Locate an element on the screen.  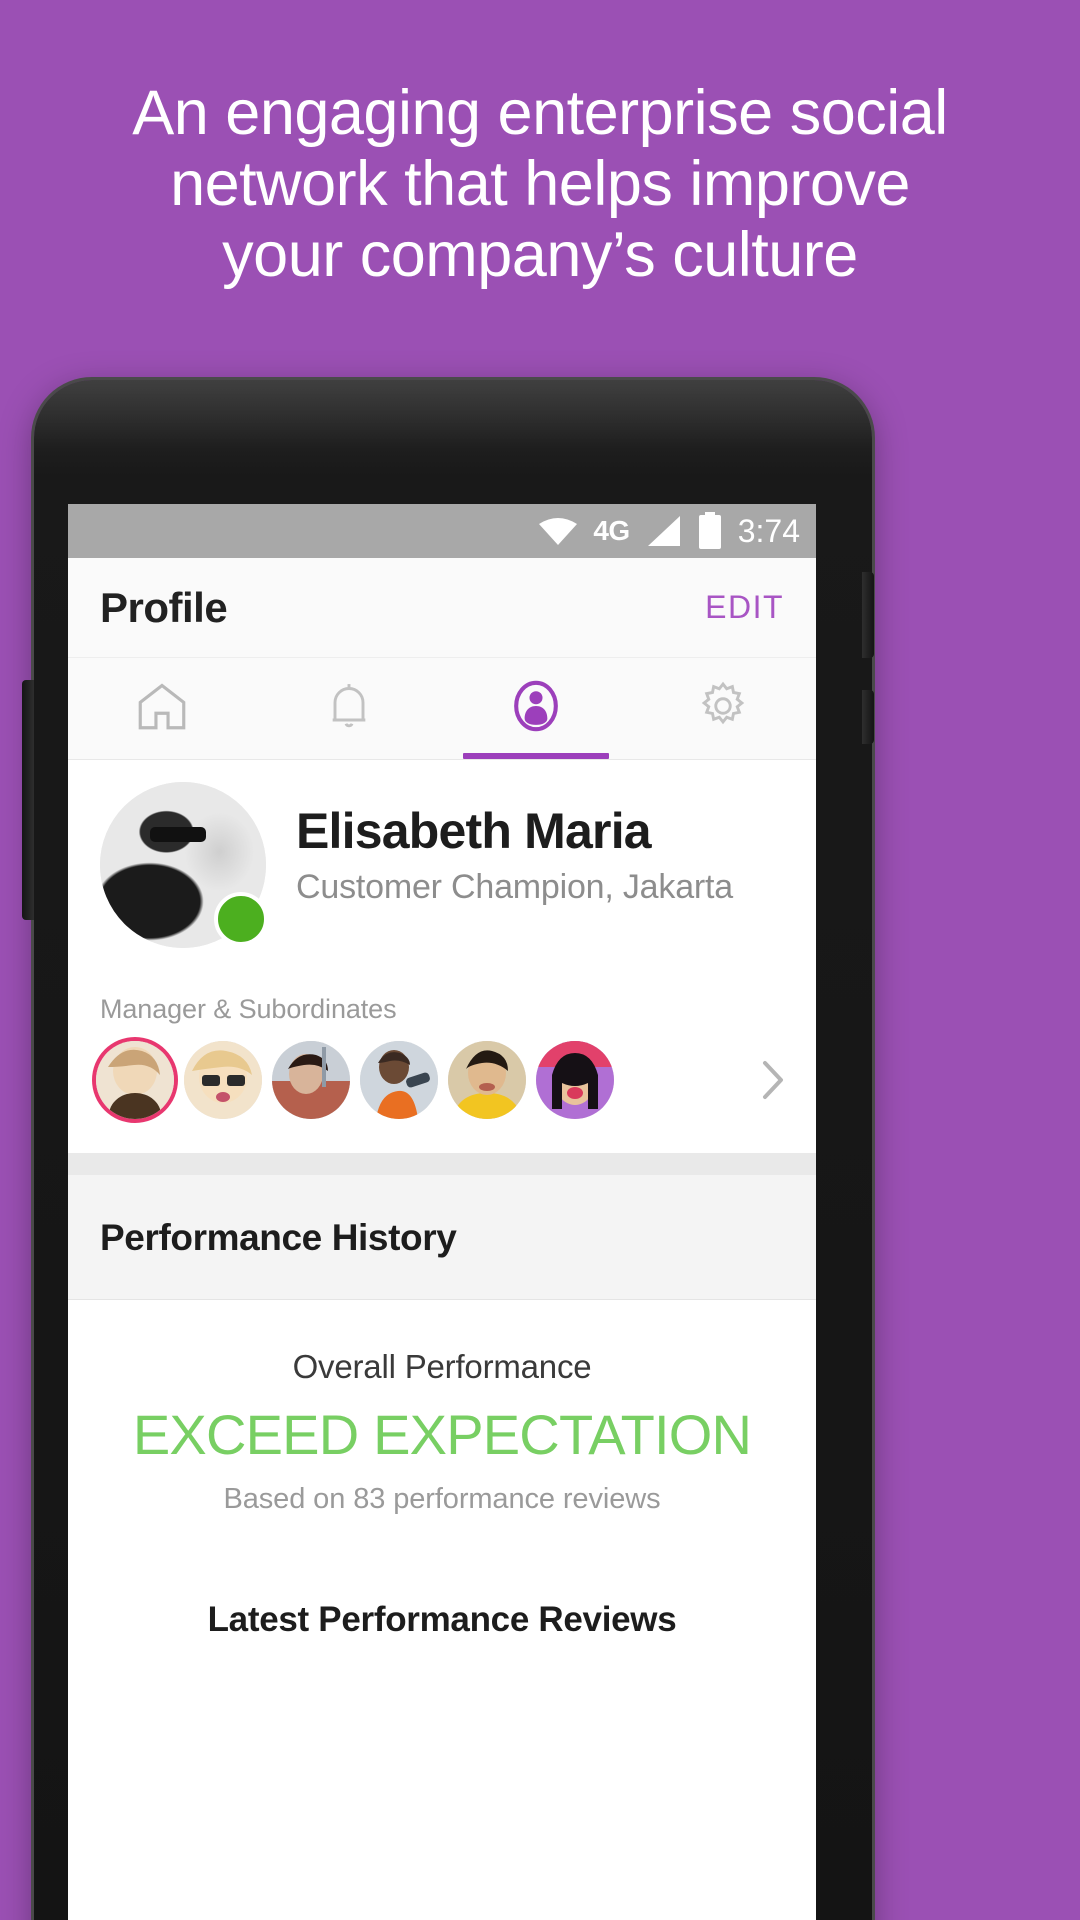
section-divider is located at coordinates (442, 1164).